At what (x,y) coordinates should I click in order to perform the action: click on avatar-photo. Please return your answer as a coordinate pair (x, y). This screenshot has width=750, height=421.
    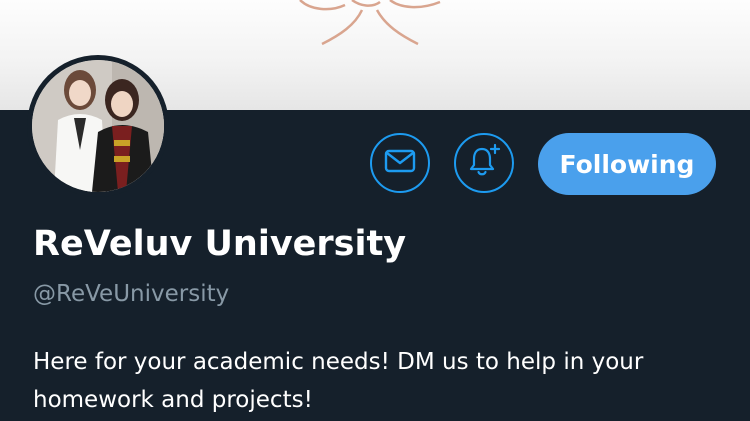
    Looking at the image, I should click on (98, 126).